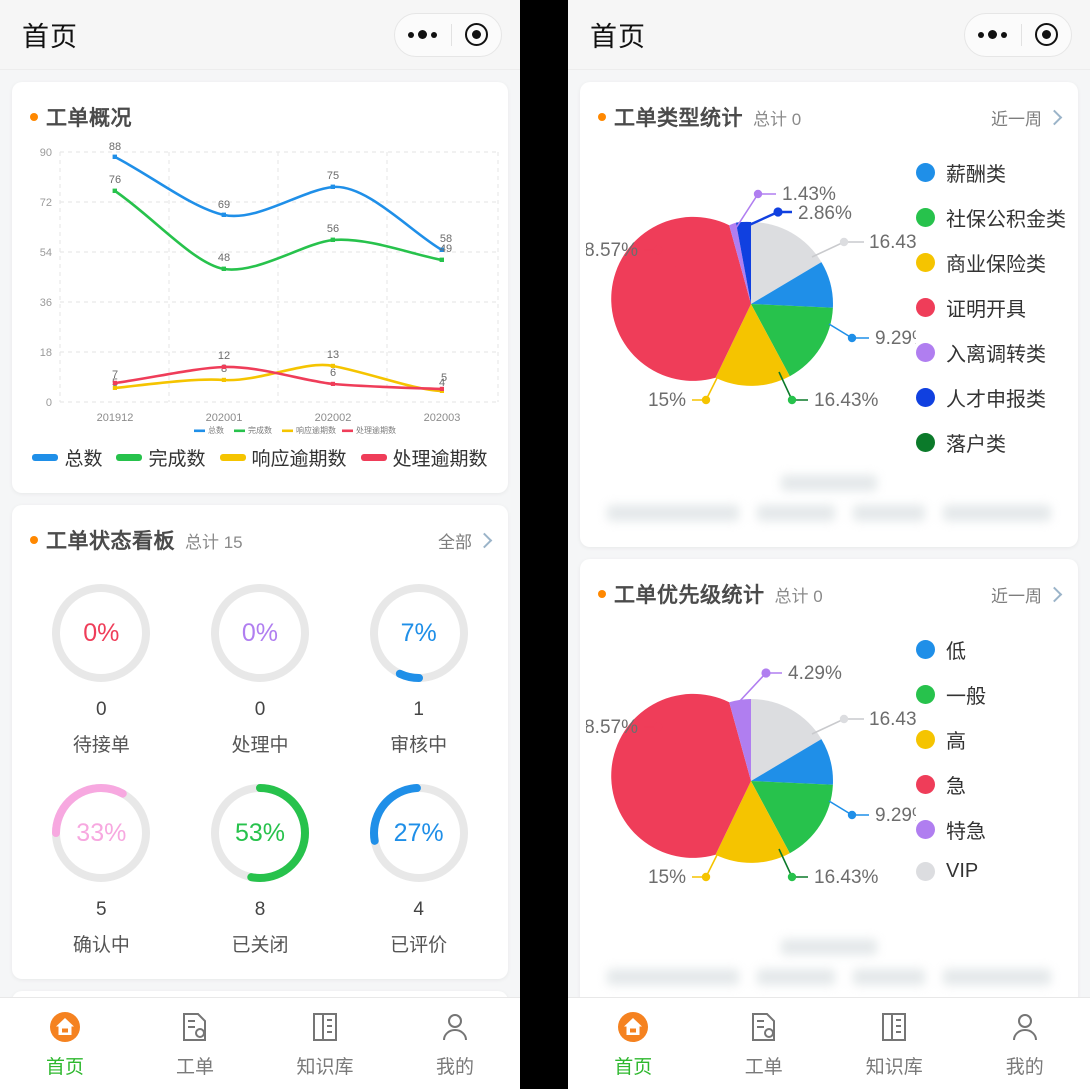 The height and width of the screenshot is (1089, 1090). What do you see at coordinates (49, 403) in the screenshot?
I see `svg-text: 0` at bounding box center [49, 403].